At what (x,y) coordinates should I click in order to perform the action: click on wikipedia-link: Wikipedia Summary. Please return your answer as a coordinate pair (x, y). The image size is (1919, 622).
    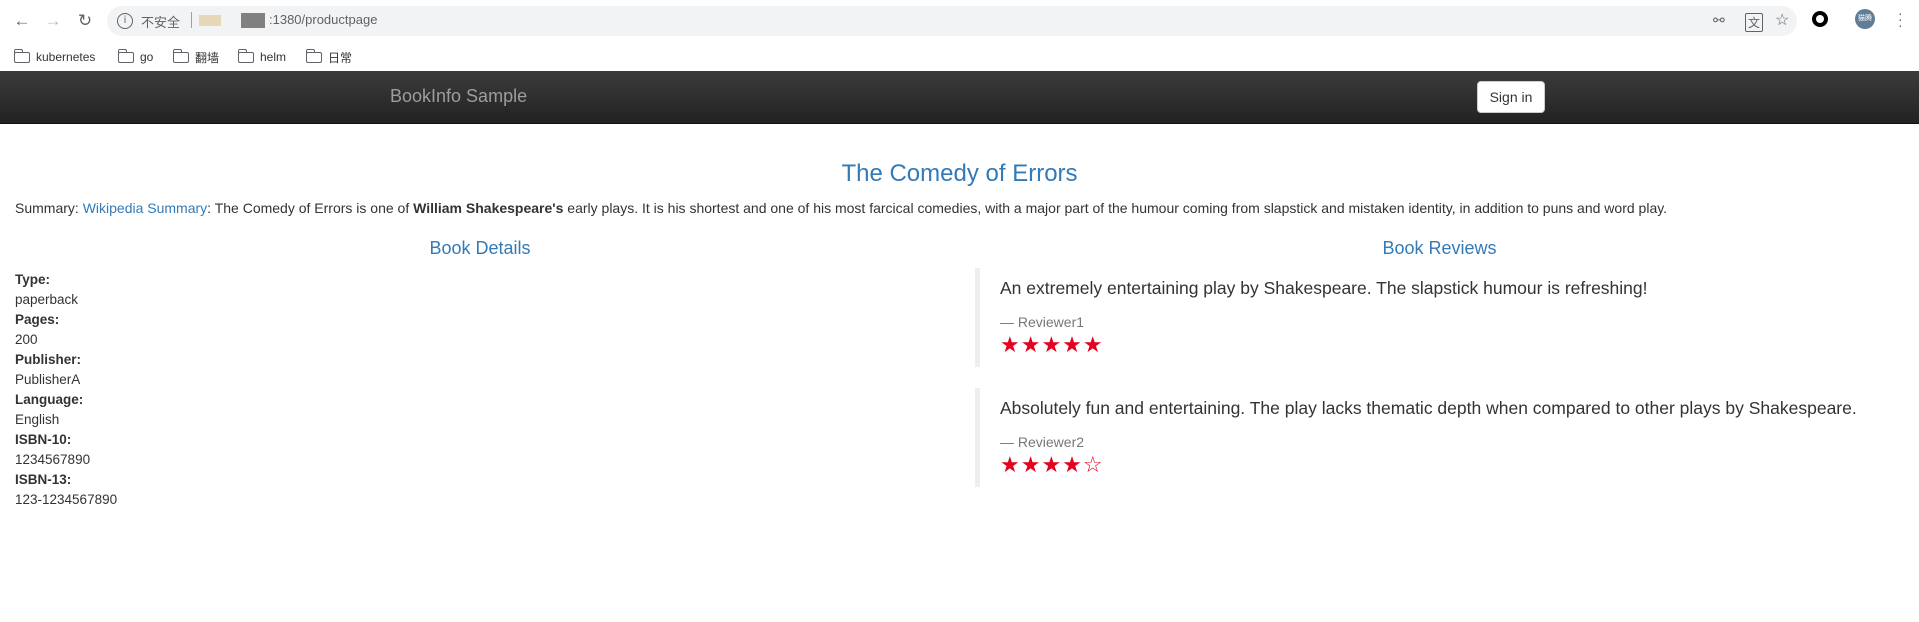
    Looking at the image, I should click on (145, 208).